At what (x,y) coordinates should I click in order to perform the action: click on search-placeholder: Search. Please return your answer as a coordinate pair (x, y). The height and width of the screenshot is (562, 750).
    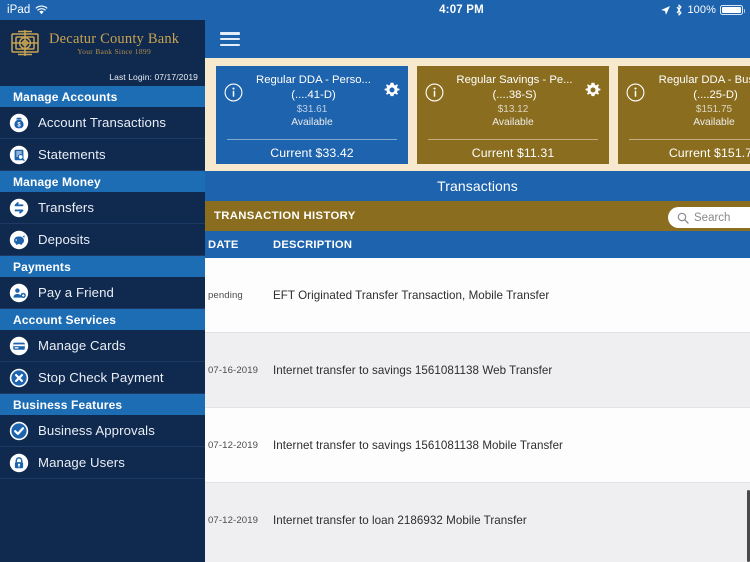
    Looking at the image, I should click on (712, 217).